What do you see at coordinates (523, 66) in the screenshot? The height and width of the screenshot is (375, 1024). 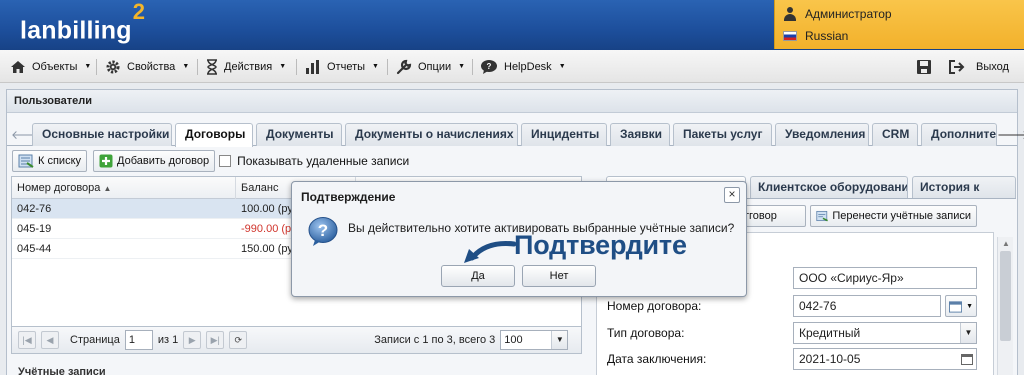 I see `menu-helpdesk: ? HelpDesk ▼` at bounding box center [523, 66].